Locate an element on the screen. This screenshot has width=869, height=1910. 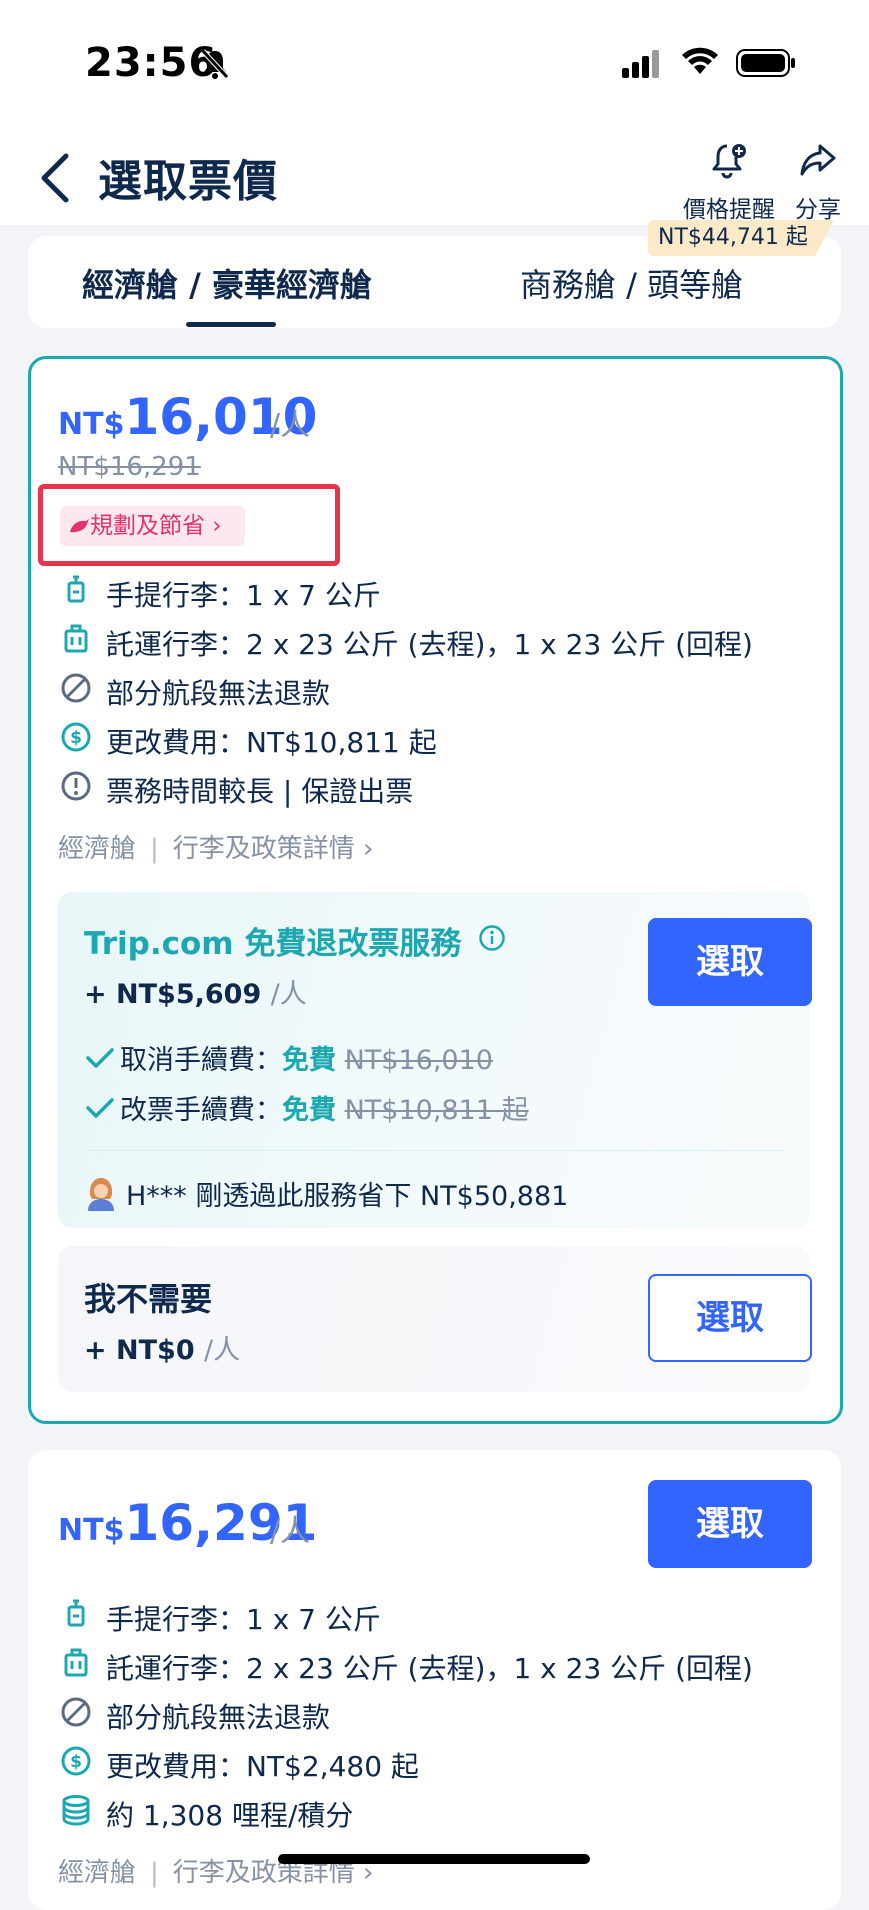
alert-icon is located at coordinates (76, 786).